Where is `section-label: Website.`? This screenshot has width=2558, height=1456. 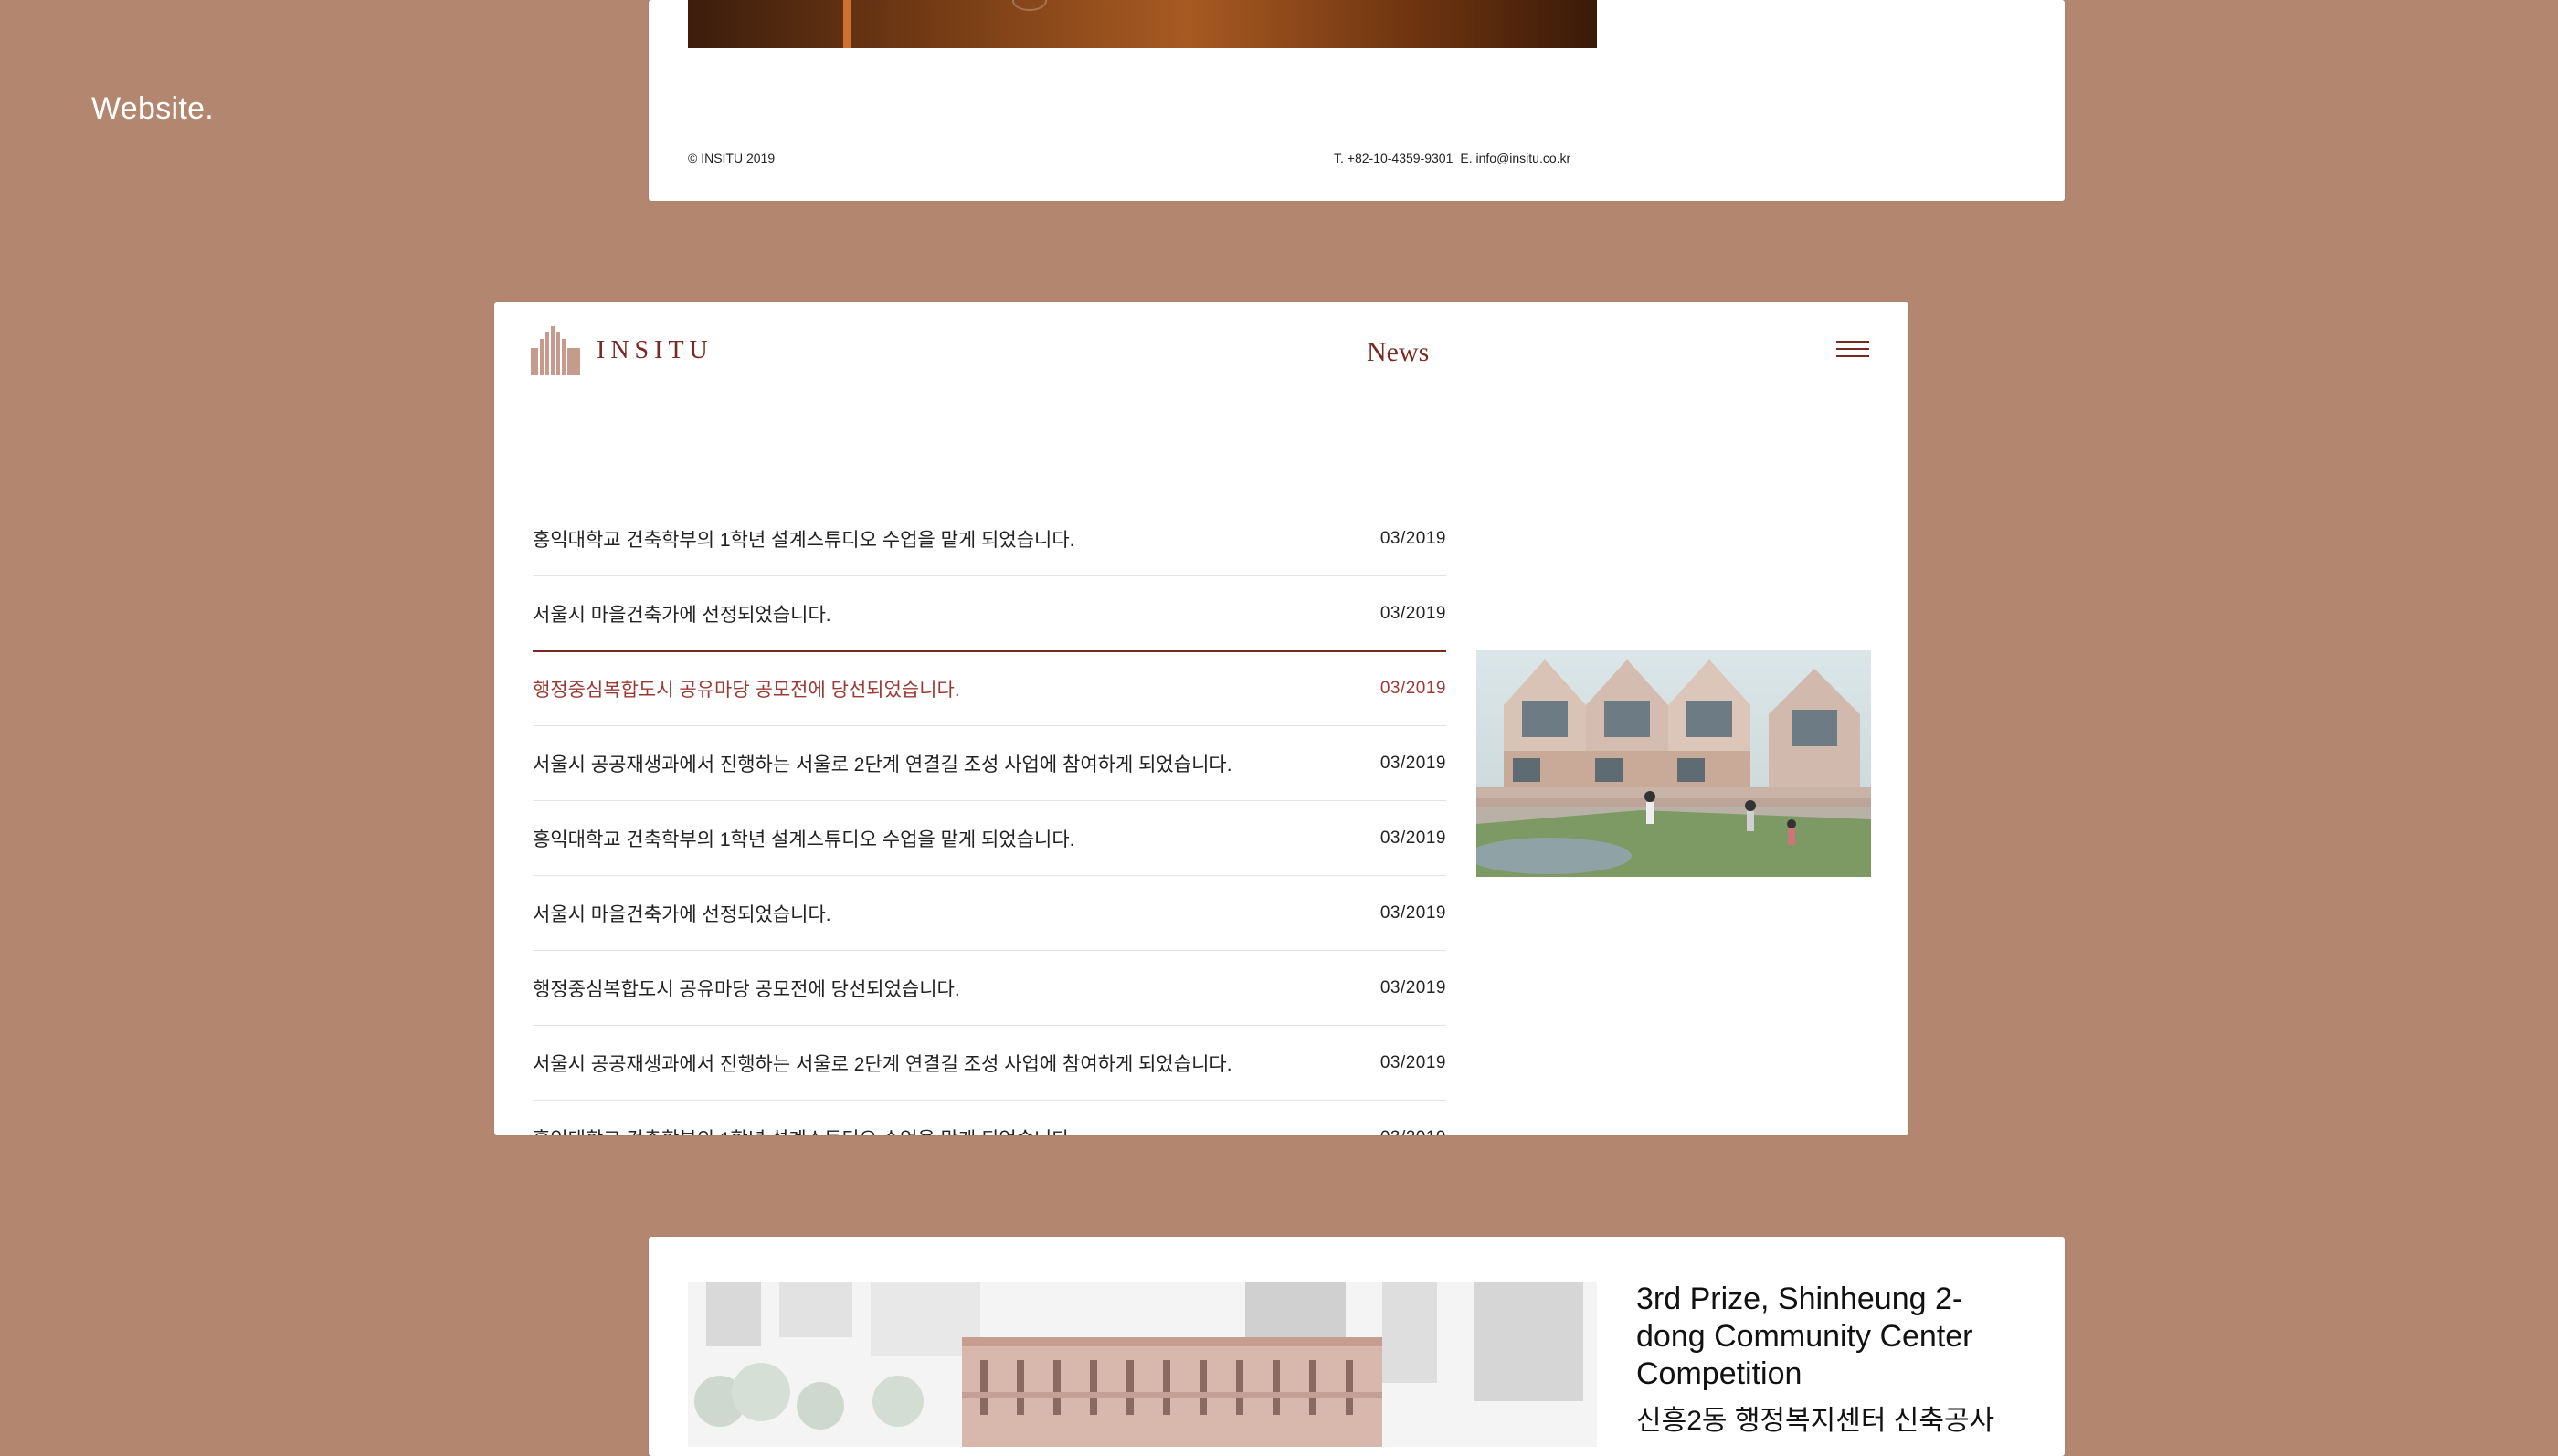 section-label: Website. is located at coordinates (153, 109).